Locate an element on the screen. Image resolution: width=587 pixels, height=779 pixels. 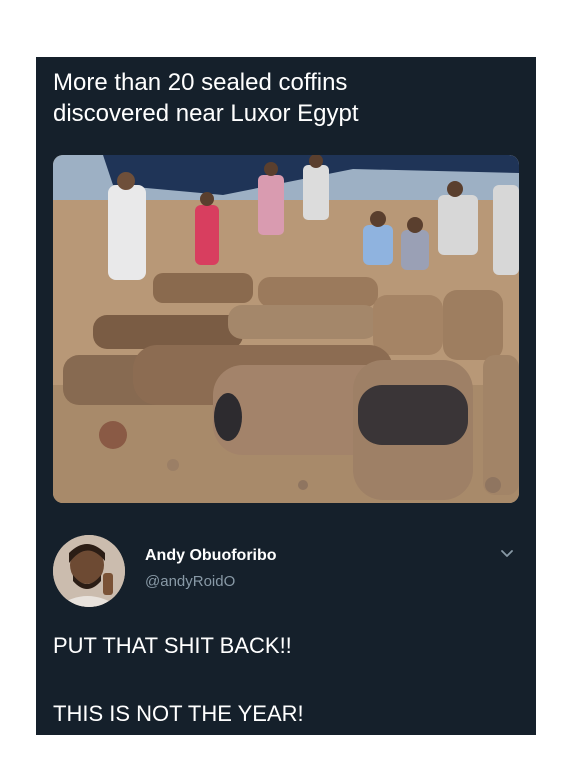
tweet-text-line-2: THIS IS NOT THE YEAR! is located at coordinates (178, 713).